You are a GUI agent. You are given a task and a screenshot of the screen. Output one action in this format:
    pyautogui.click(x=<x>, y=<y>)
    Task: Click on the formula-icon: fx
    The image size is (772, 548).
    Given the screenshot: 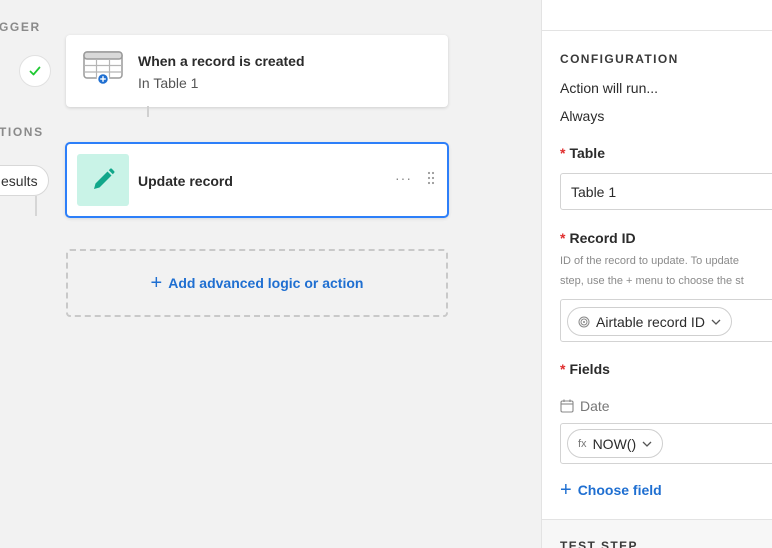 What is the action you would take?
    pyautogui.click(x=582, y=443)
    